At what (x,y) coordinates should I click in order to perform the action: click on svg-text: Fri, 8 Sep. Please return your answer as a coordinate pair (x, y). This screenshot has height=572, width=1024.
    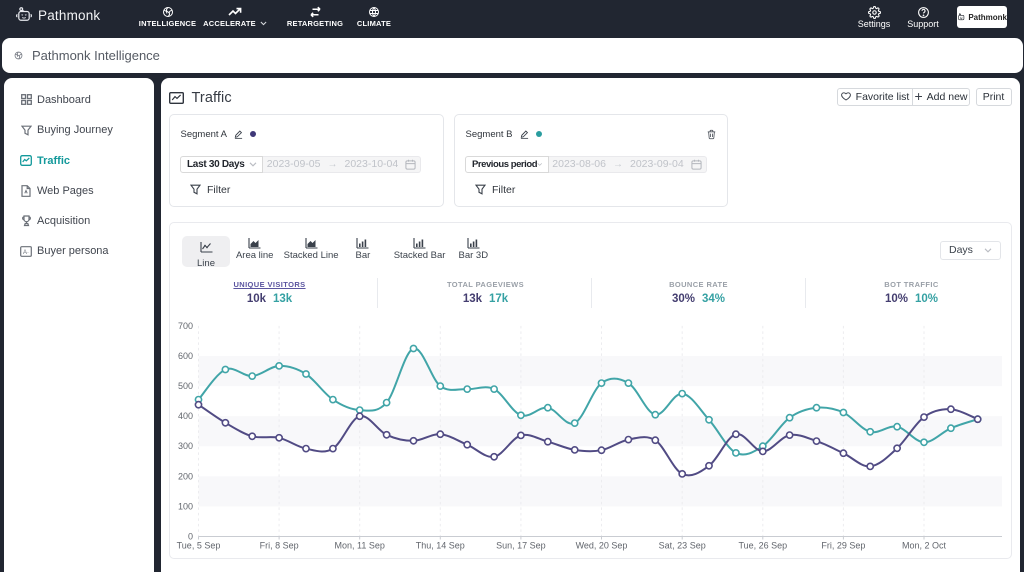
    Looking at the image, I should click on (279, 546).